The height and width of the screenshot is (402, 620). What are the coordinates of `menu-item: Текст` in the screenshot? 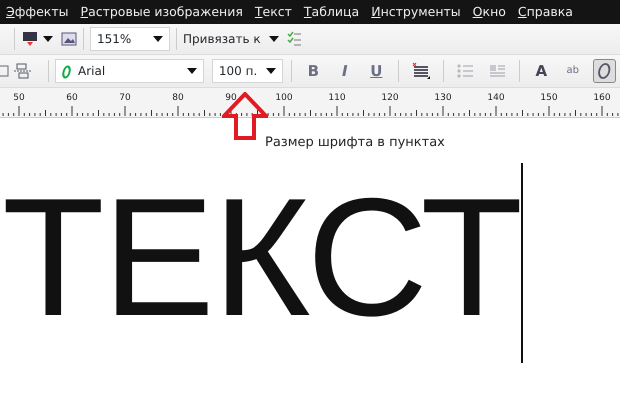 It's located at (273, 12).